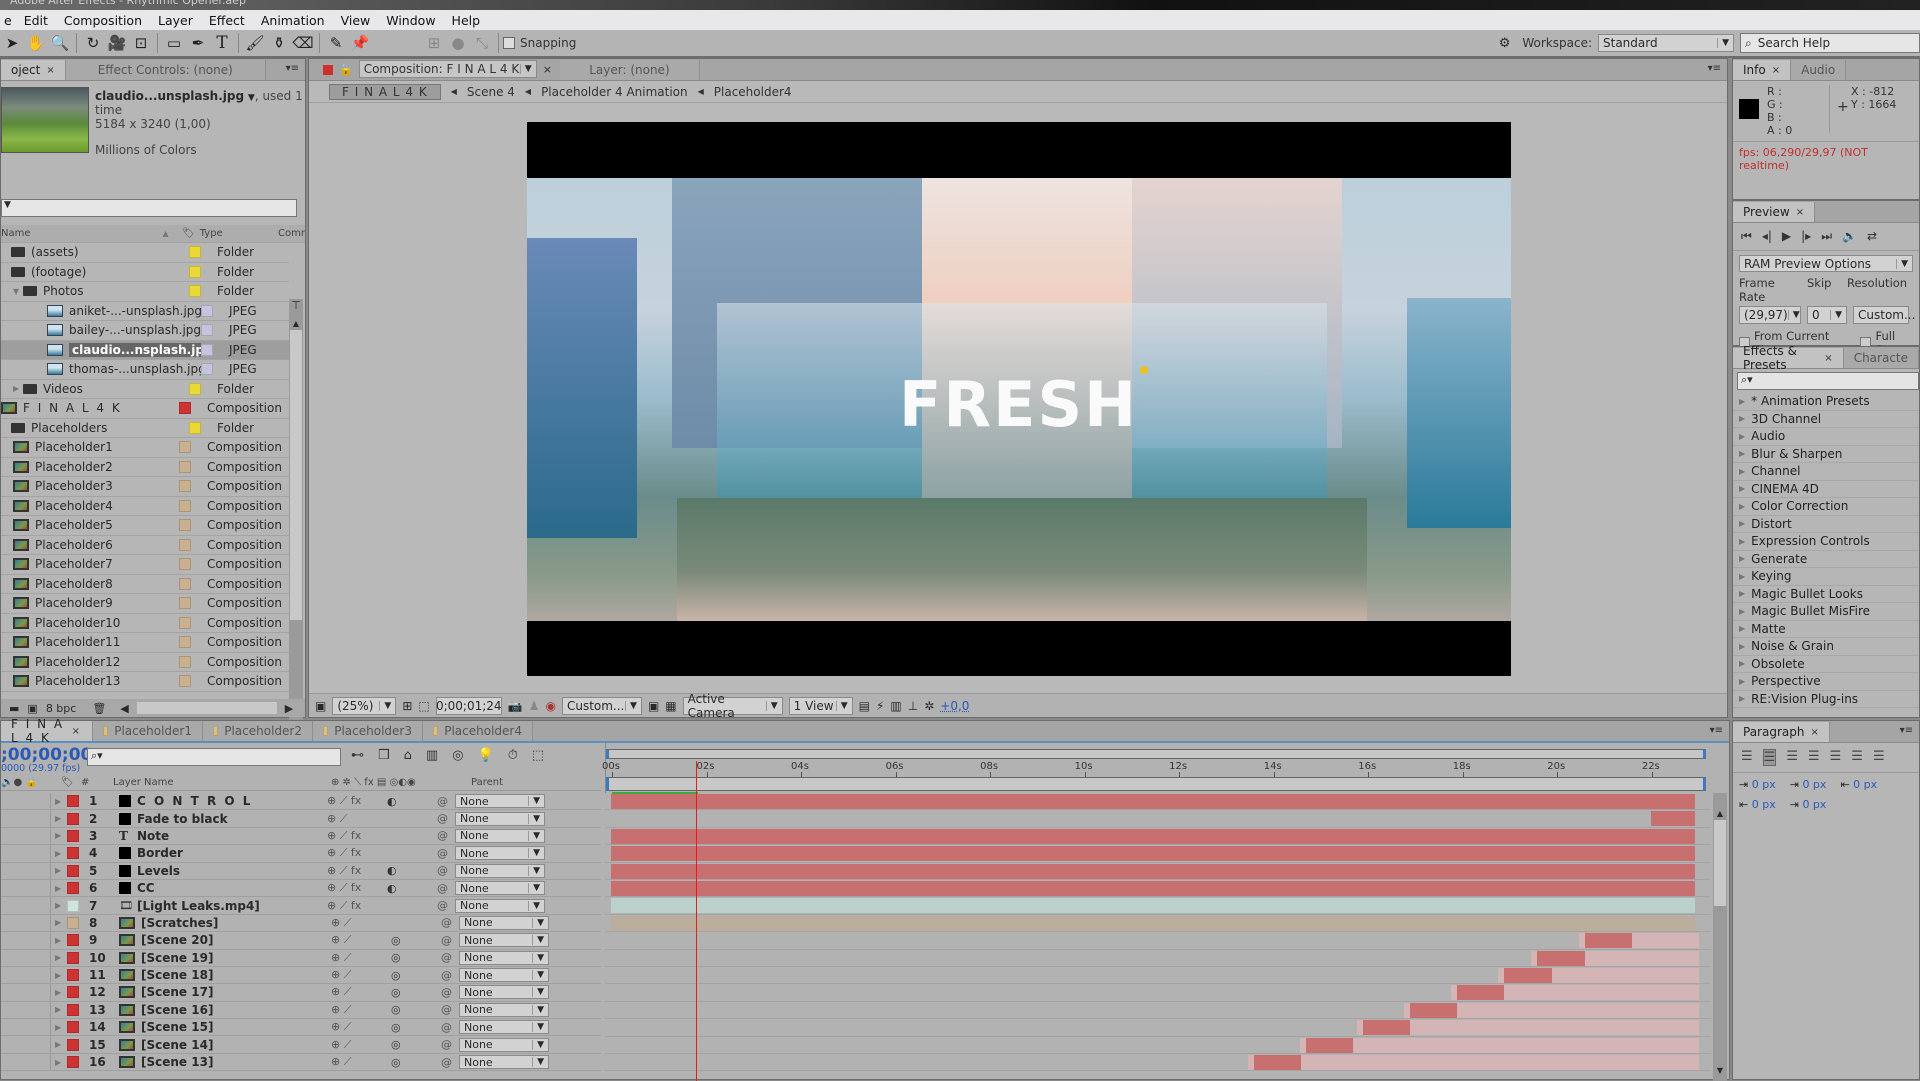  I want to click on menu-effect: Effect, so click(227, 20).